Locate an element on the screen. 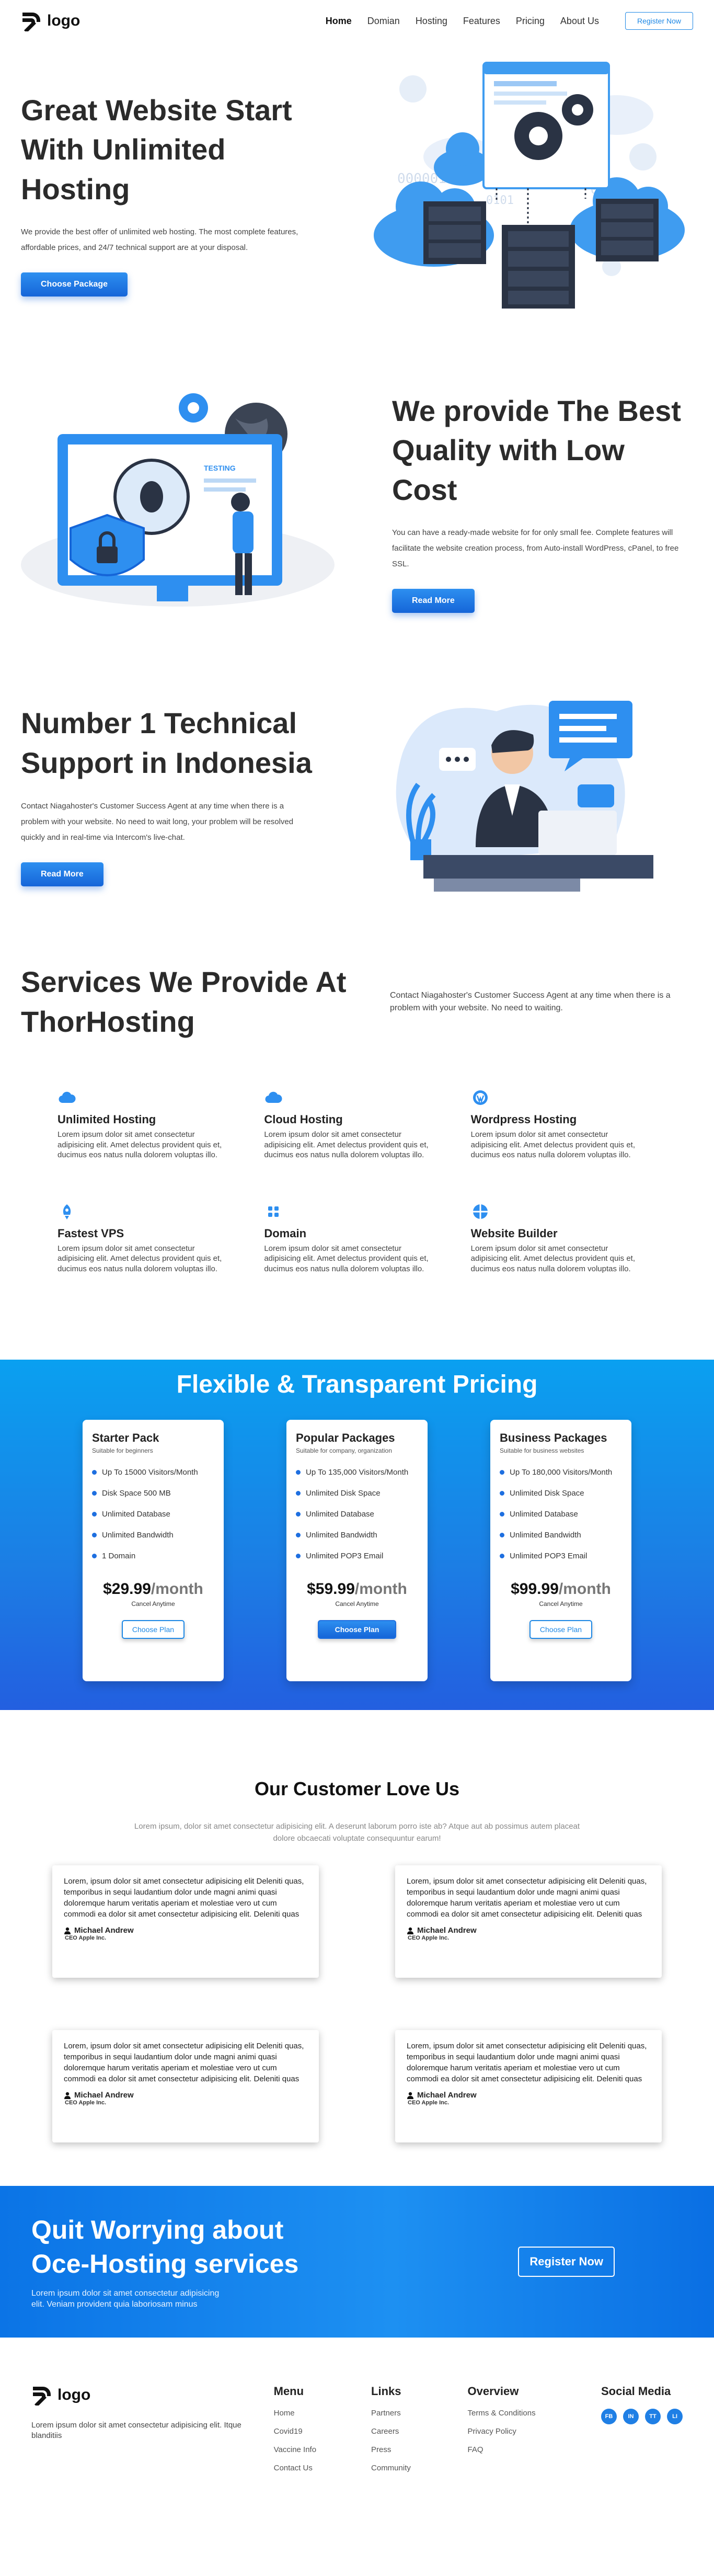 This screenshot has height=2576, width=714. footer-link-partners: Partners is located at coordinates (420, 2414).